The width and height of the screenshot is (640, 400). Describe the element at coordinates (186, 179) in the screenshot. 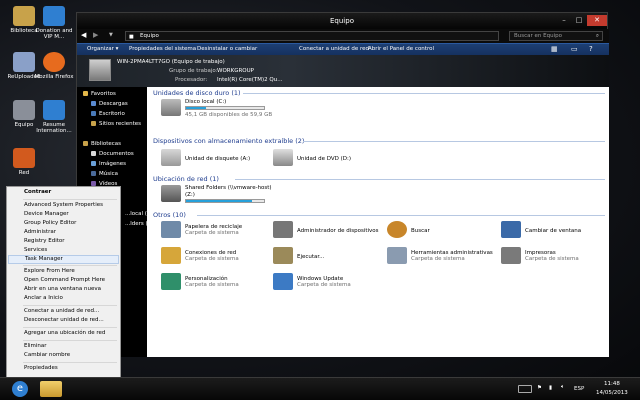

I see `section-network: Ubicación de red (1)` at that location.